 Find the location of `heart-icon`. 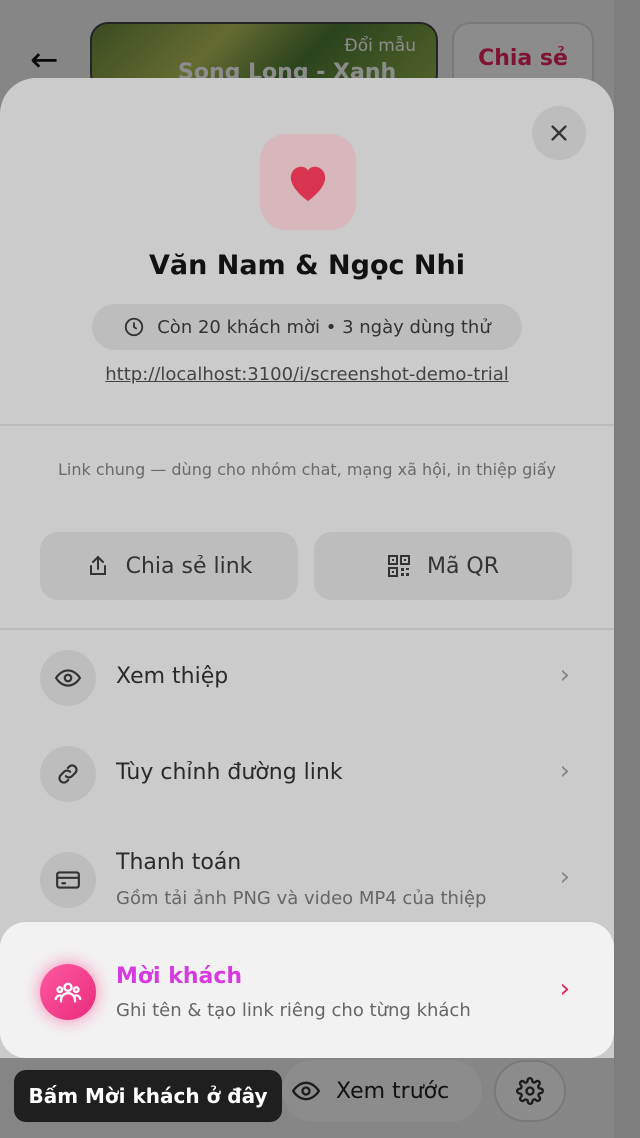

heart-icon is located at coordinates (308, 184).